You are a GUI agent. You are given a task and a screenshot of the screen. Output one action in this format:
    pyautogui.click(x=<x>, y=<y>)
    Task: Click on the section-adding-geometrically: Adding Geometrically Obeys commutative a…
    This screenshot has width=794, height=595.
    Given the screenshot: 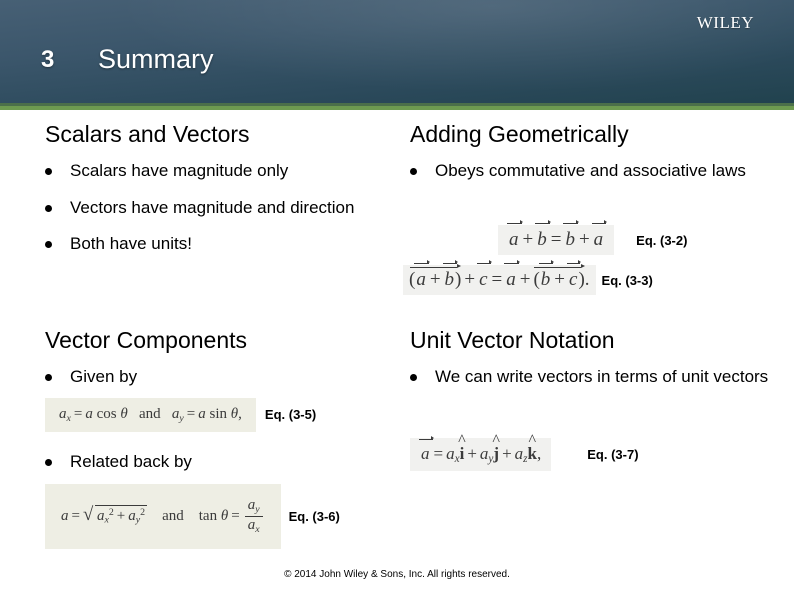 What is the action you would take?
    pyautogui.click(x=595, y=159)
    